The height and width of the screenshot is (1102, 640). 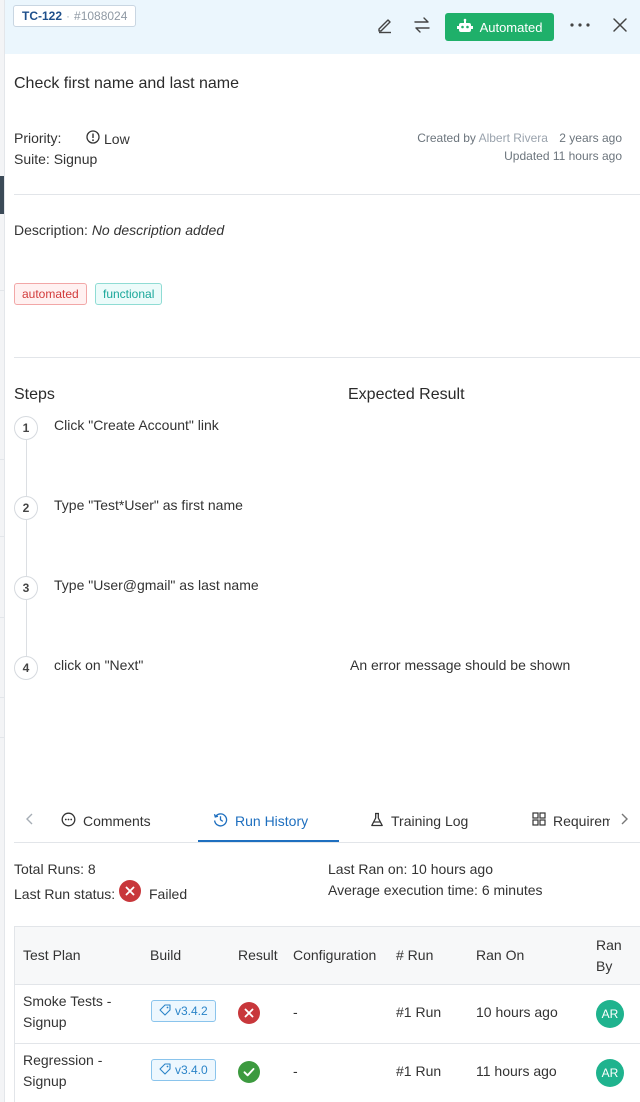 I want to click on step-text: Click "Create Account" link, so click(x=136, y=425).